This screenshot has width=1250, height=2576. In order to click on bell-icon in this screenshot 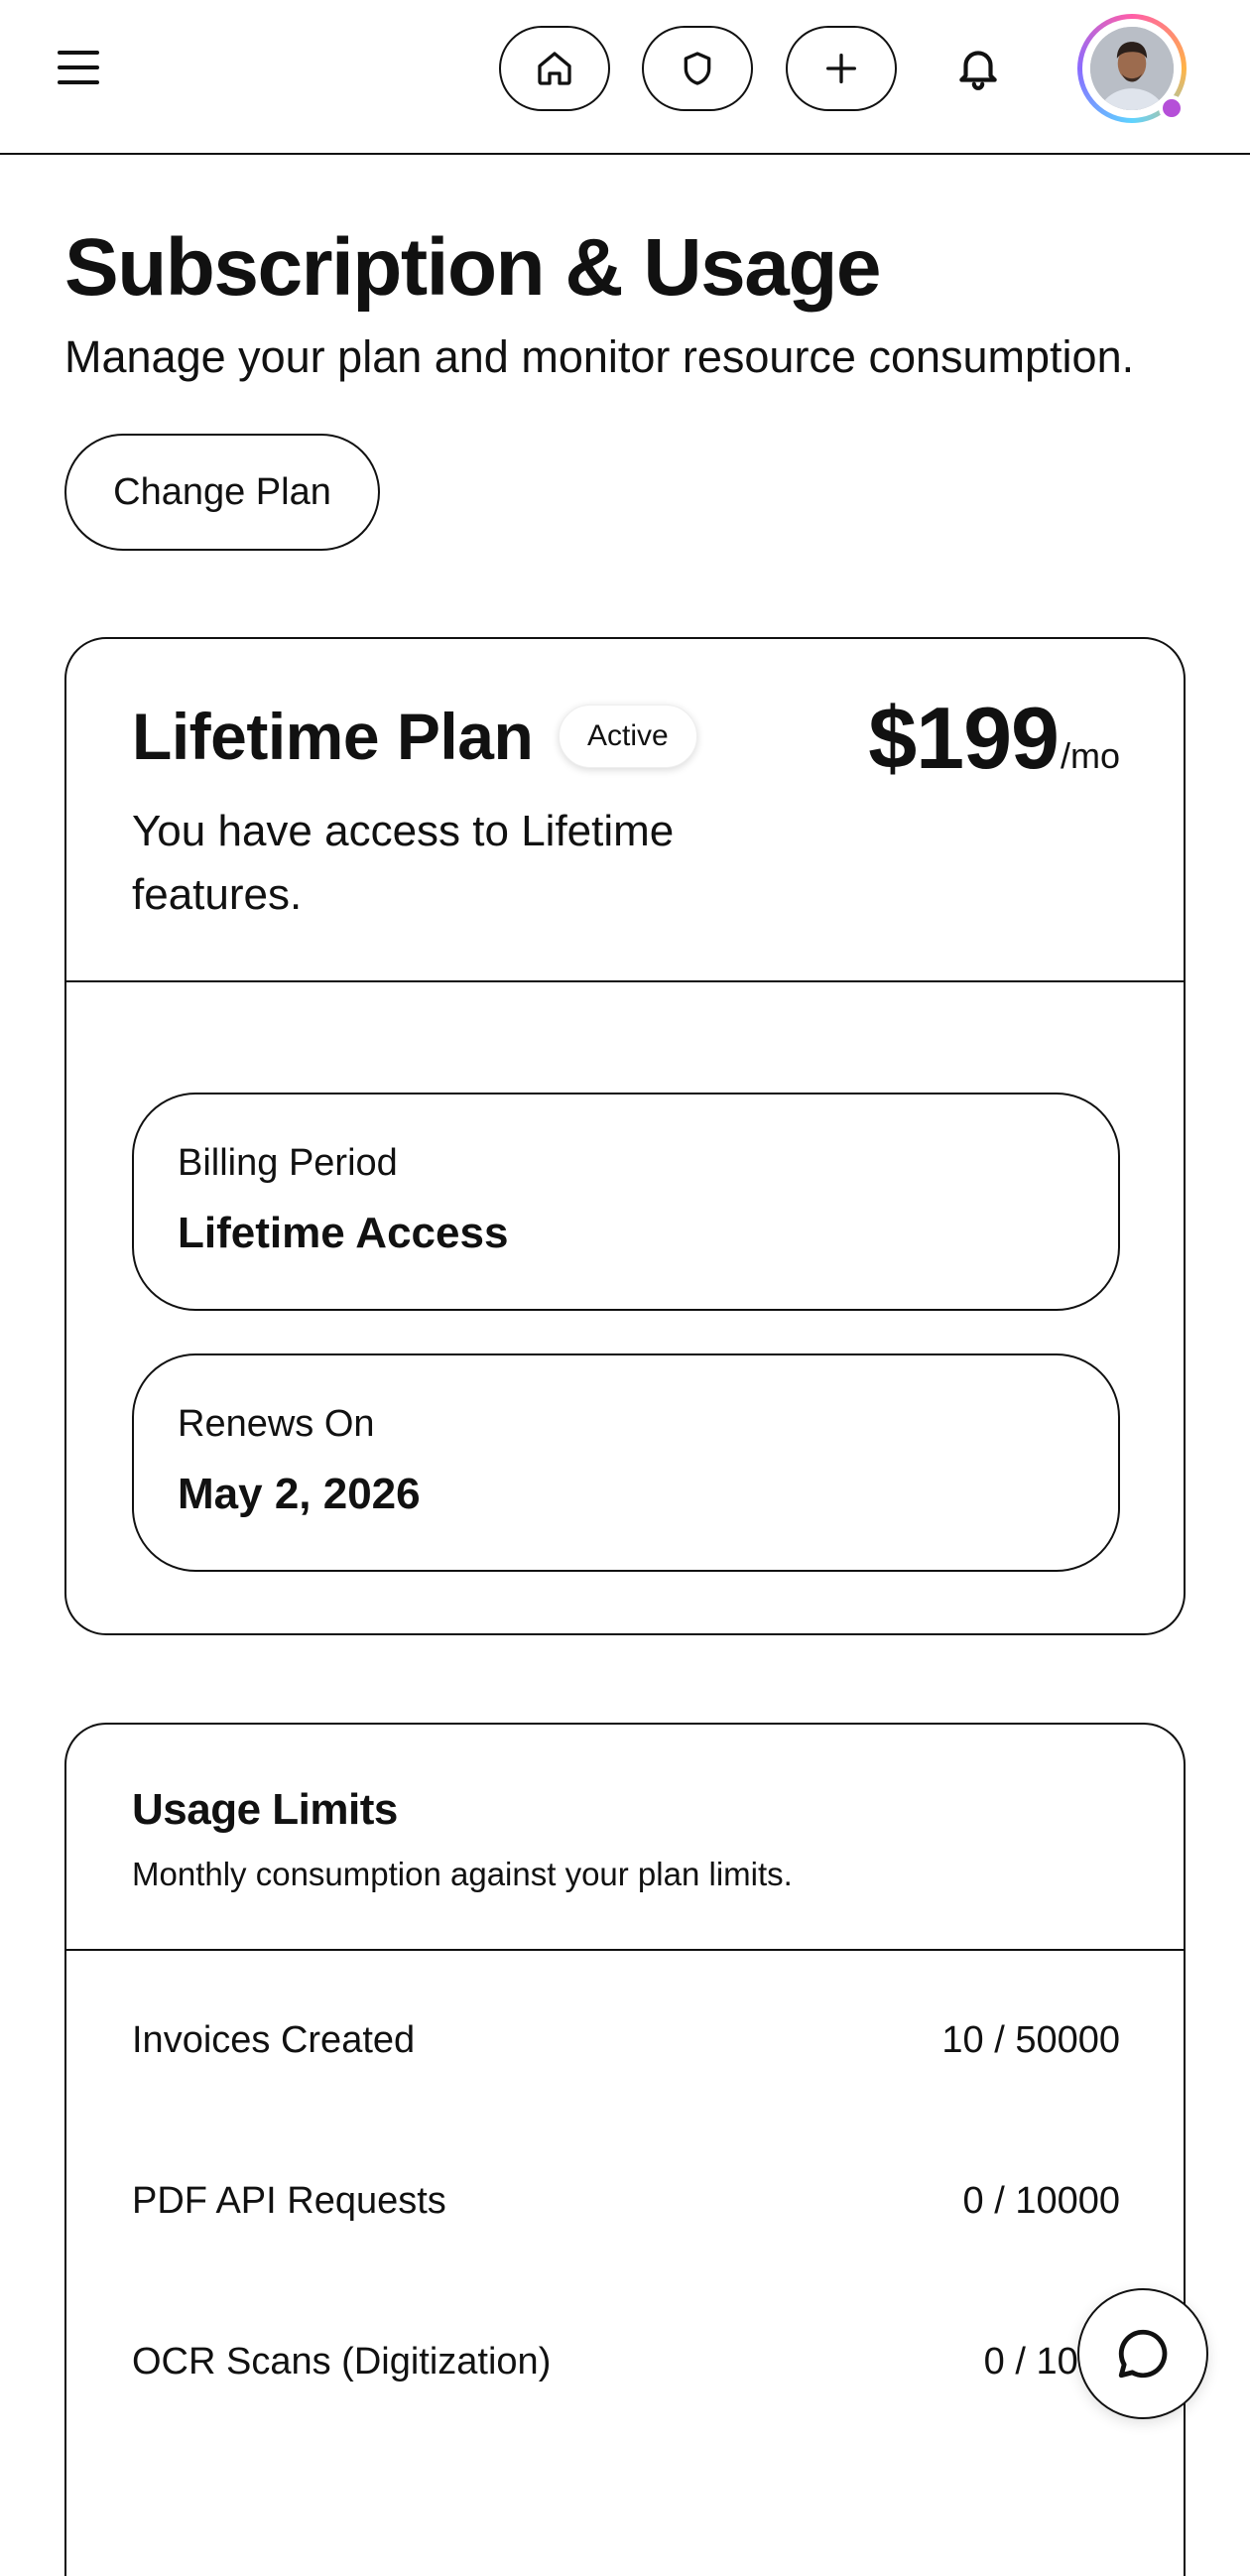, I will do `click(978, 70)`.